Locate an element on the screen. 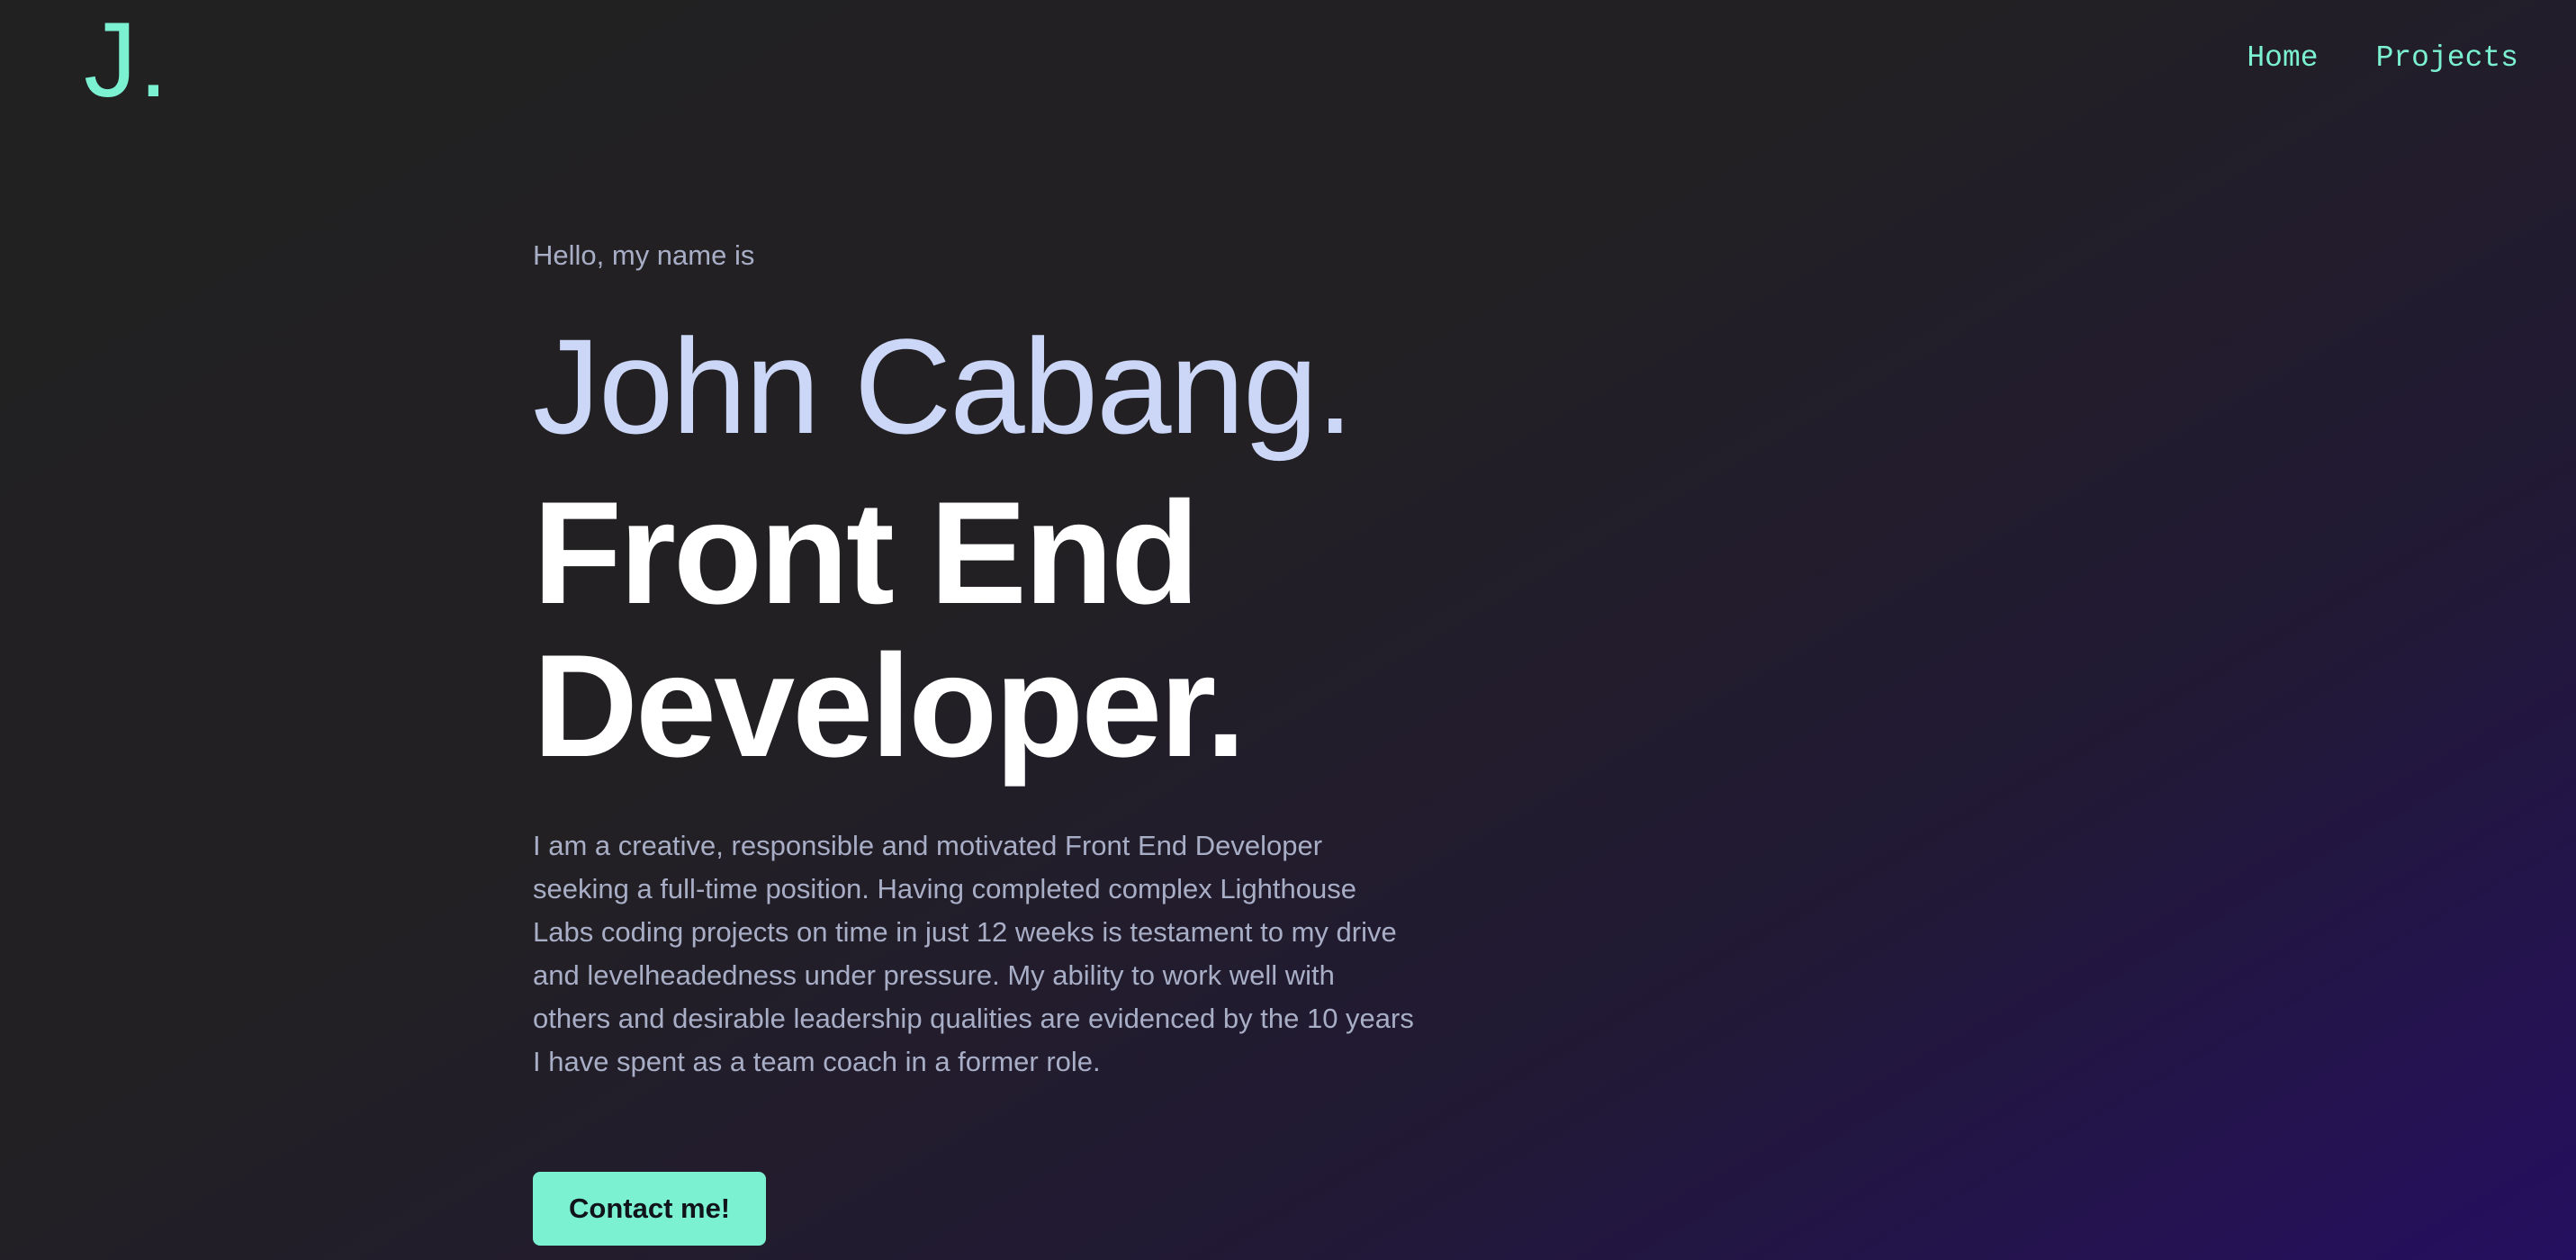 This screenshot has height=1260, width=2576. nav-link-home: Home is located at coordinates (2282, 58).